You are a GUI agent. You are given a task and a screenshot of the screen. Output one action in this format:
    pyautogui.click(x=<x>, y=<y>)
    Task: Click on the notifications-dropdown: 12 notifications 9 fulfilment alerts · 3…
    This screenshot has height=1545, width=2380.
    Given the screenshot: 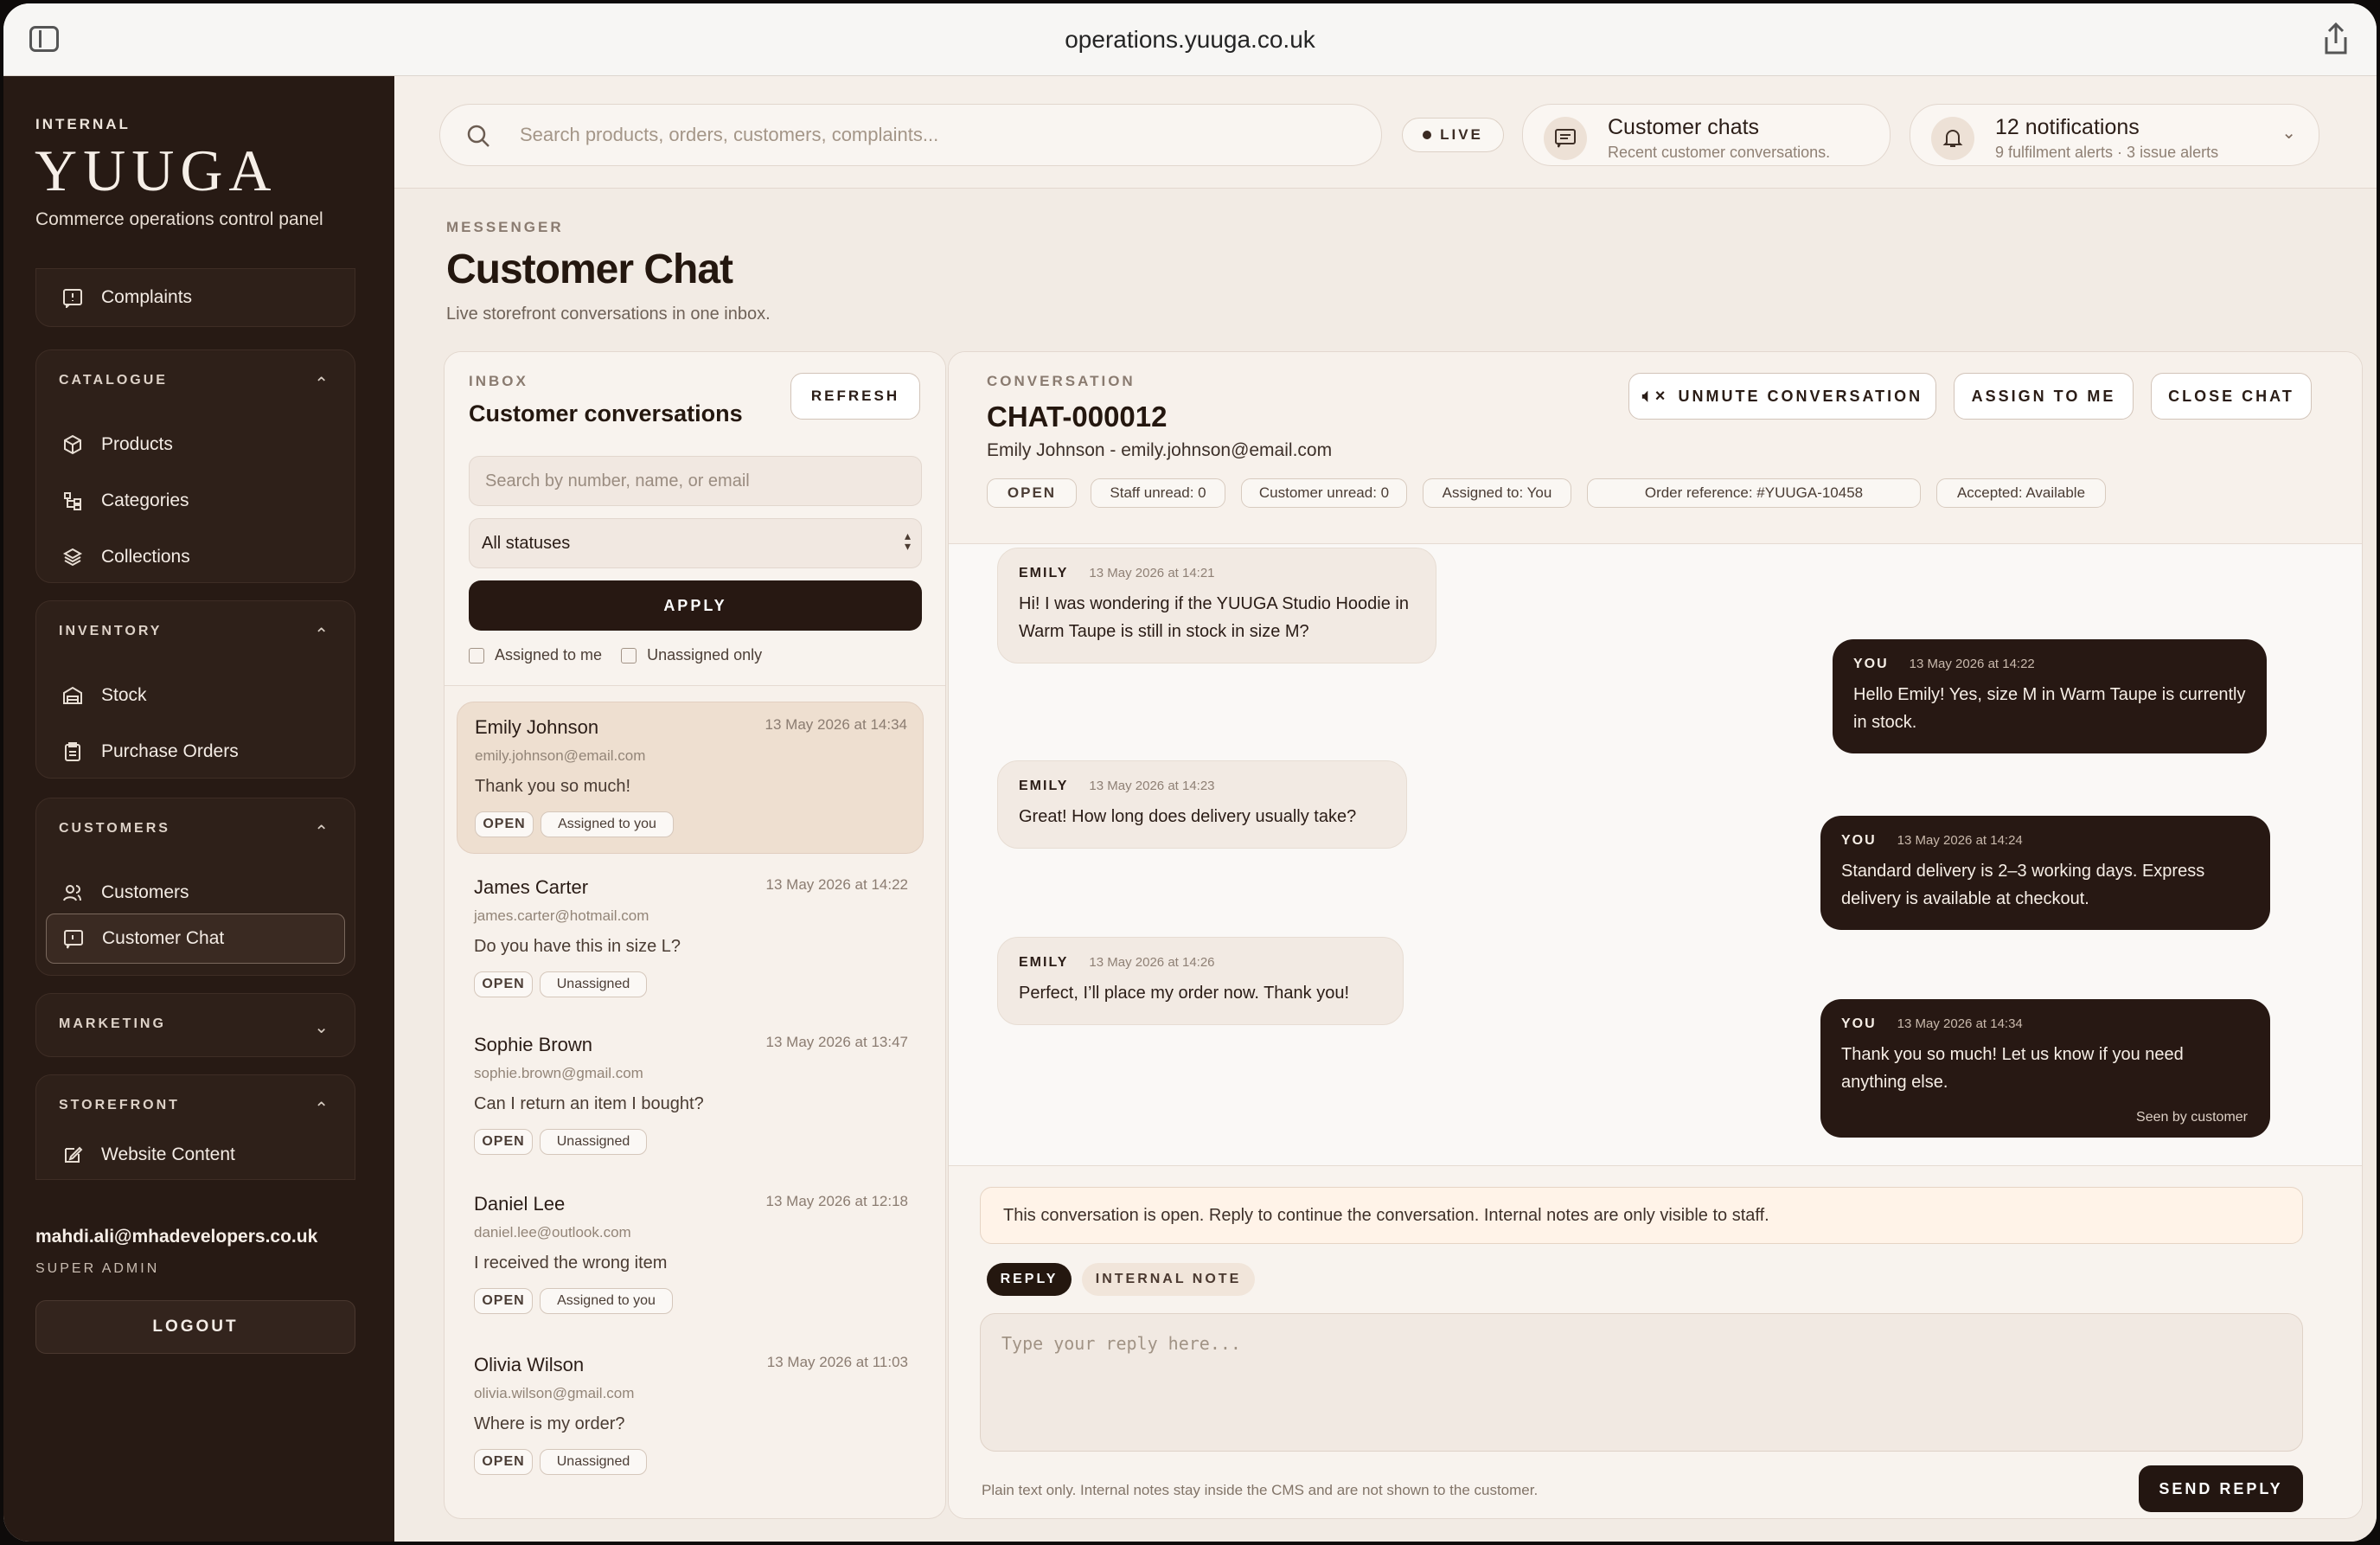 What is the action you would take?
    pyautogui.click(x=2115, y=135)
    